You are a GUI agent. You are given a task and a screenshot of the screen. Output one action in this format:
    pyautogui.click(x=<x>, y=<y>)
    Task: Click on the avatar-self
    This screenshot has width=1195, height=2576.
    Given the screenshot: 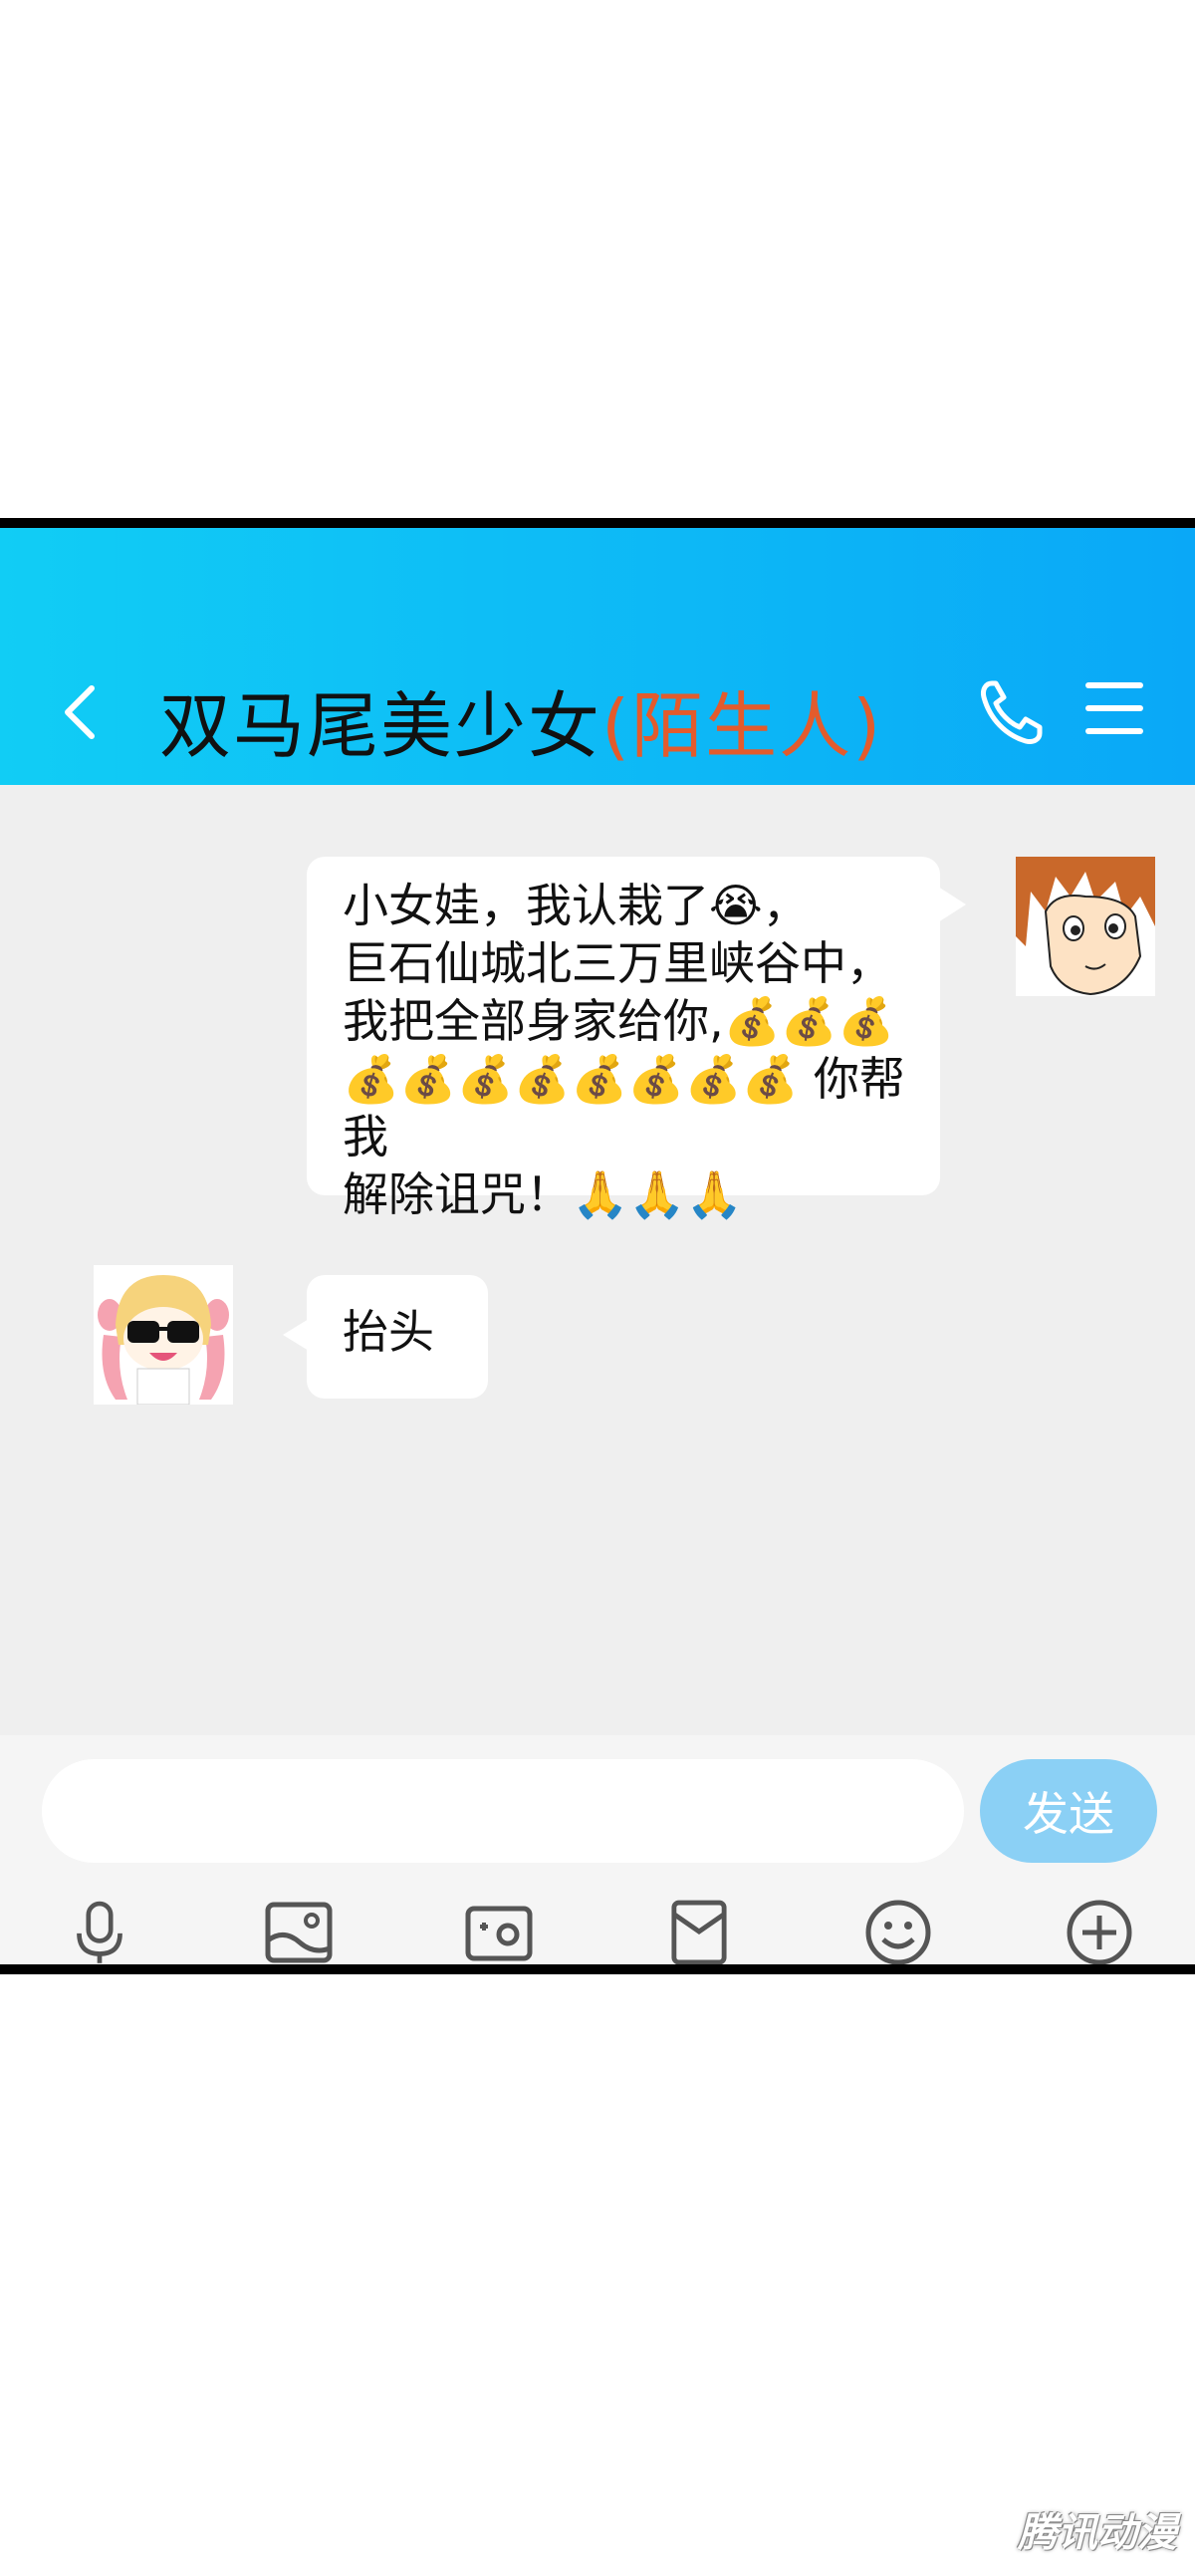 What is the action you would take?
    pyautogui.click(x=1085, y=926)
    